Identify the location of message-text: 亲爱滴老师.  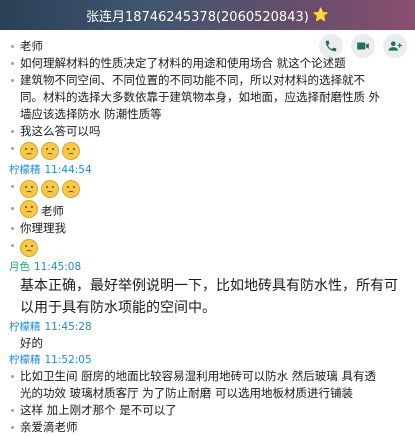
(49, 427).